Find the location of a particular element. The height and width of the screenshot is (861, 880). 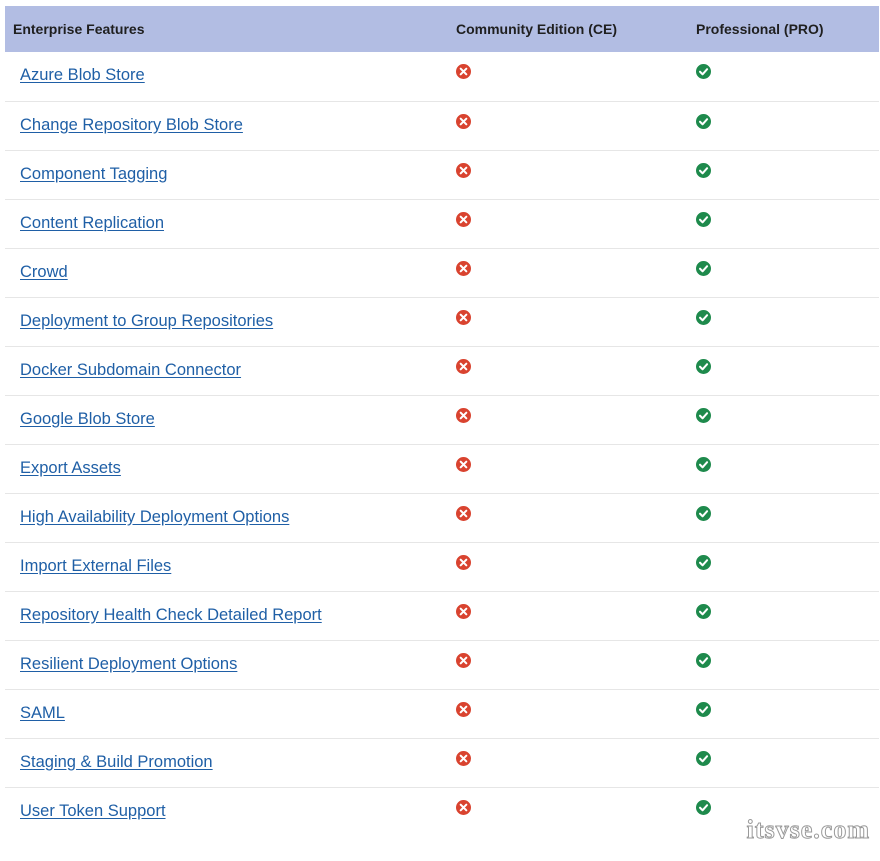

feature-cell: Repository Health Check Detailed Report is located at coordinates (230, 615).